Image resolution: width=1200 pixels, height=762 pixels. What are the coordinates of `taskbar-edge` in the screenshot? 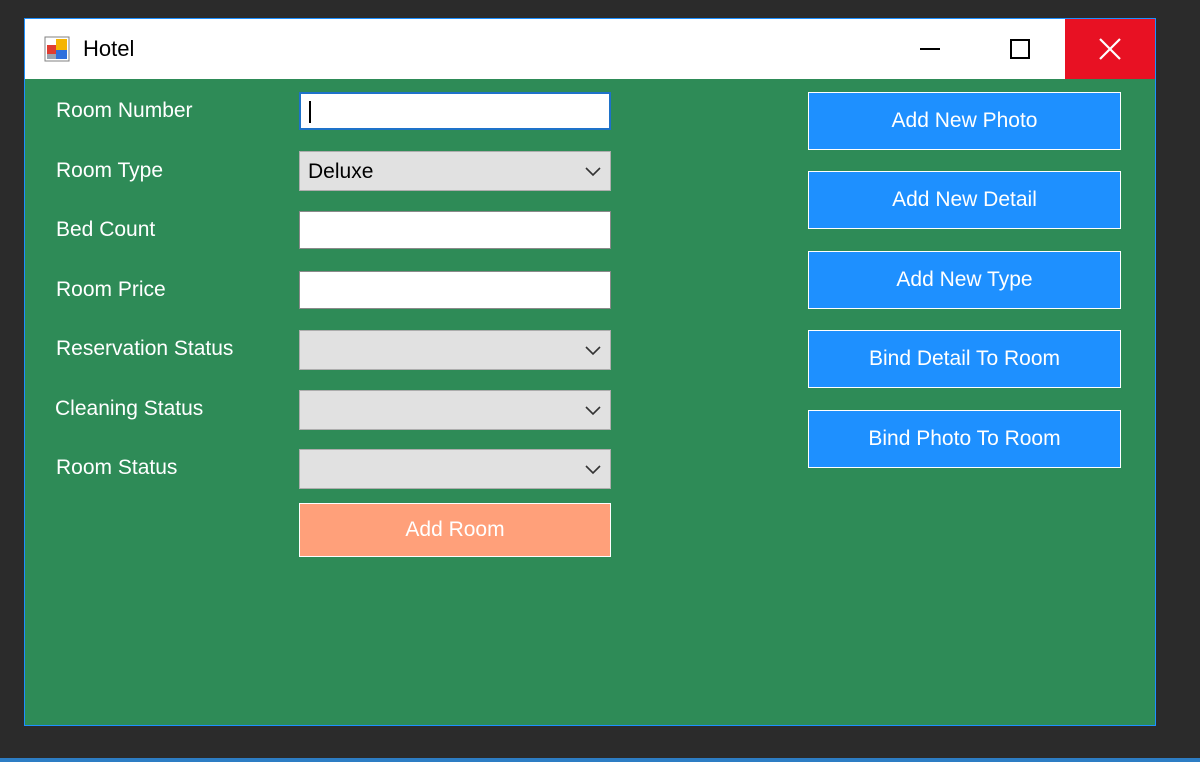 It's located at (600, 760).